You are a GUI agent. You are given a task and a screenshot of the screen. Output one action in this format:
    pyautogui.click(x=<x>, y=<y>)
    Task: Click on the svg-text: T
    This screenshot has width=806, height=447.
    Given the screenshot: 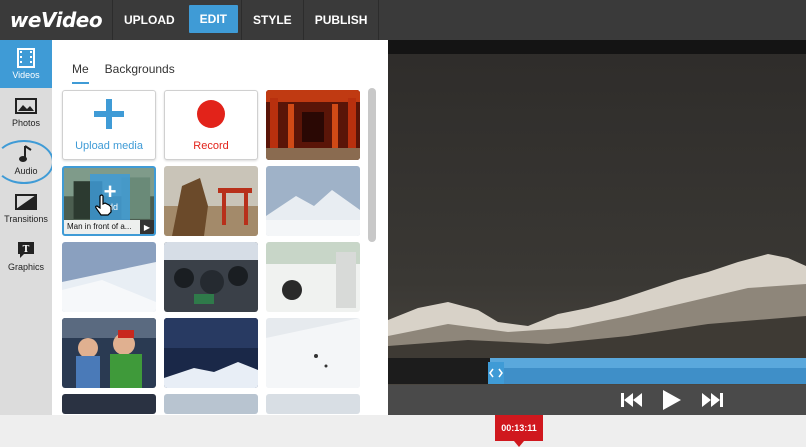 What is the action you would take?
    pyautogui.click(x=26, y=250)
    